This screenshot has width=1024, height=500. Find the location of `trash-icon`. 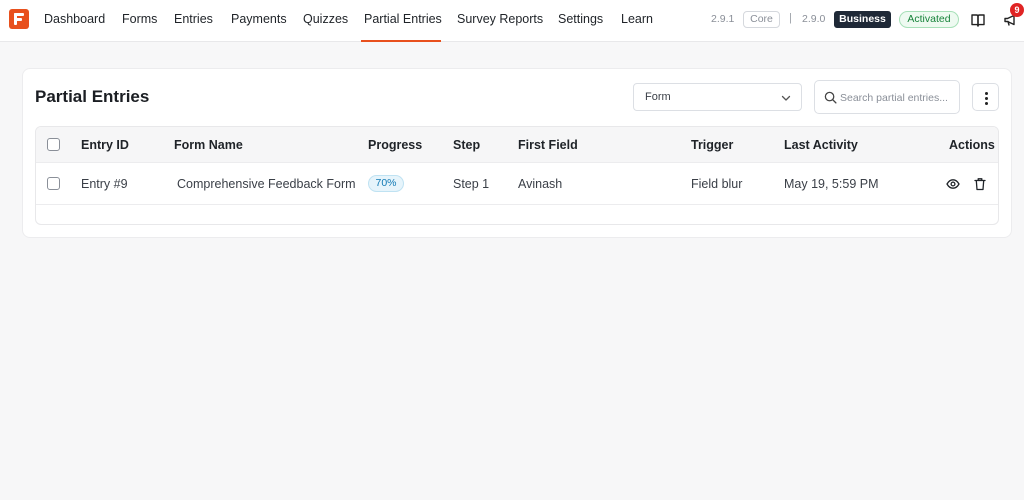

trash-icon is located at coordinates (980, 184).